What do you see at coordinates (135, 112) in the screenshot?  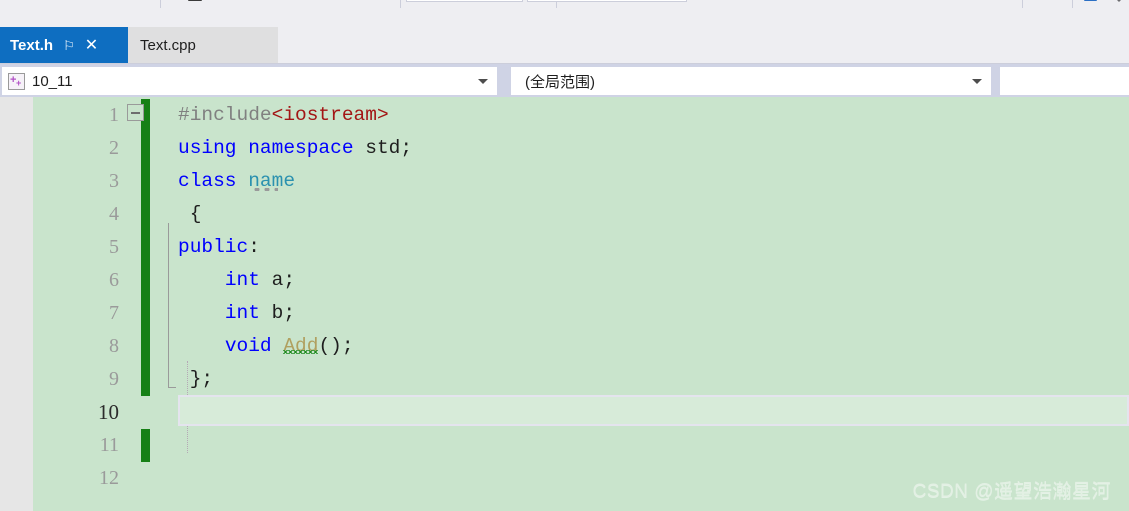 I see `collapse-outlining-icon` at bounding box center [135, 112].